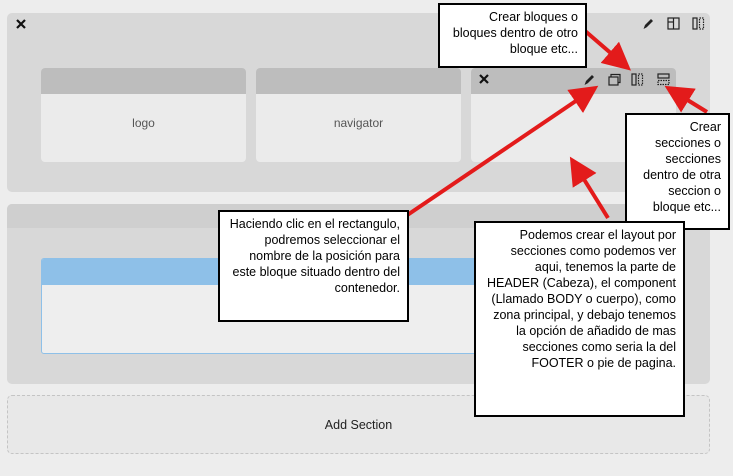  I want to click on block-label: navigator, so click(358, 123).